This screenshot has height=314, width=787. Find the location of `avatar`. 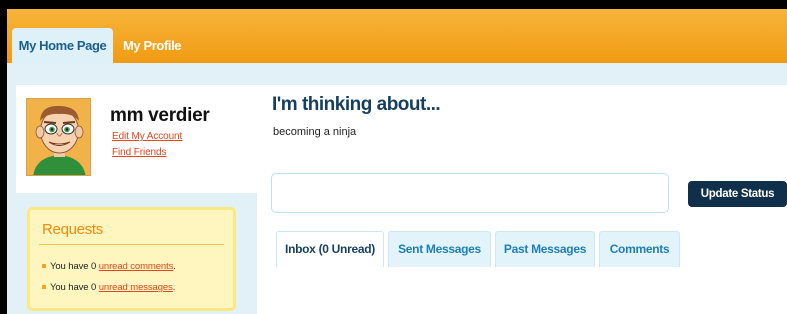

avatar is located at coordinates (58, 137).